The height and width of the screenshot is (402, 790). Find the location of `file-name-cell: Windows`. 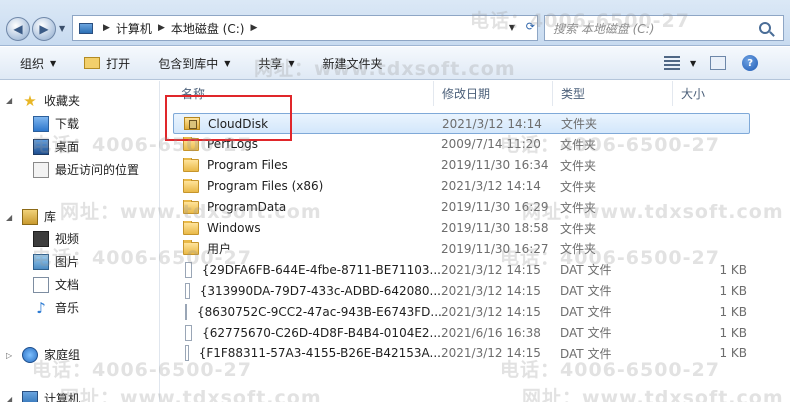

file-name-cell: Windows is located at coordinates (312, 228).